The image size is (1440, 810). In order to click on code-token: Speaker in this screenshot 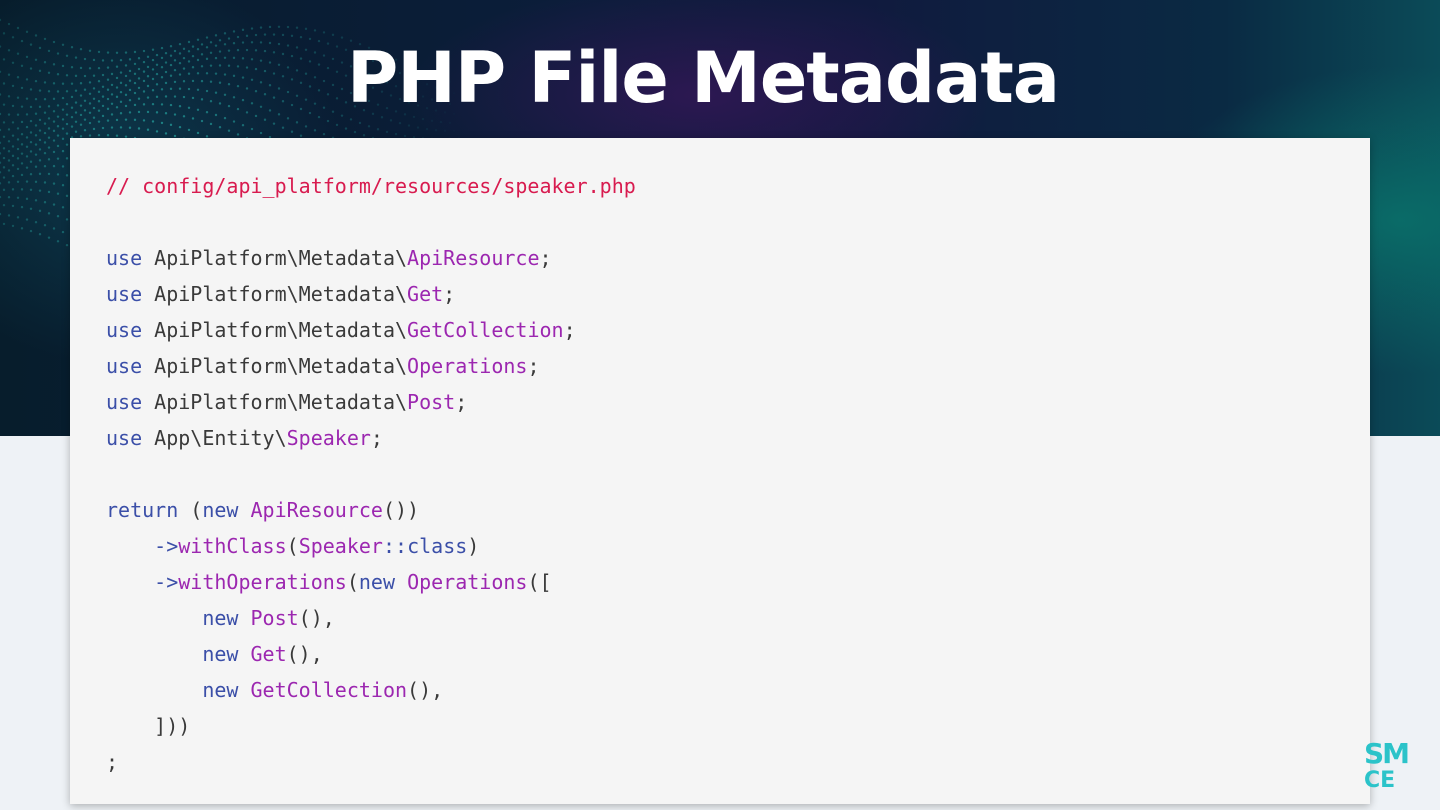, I will do `click(328, 438)`.